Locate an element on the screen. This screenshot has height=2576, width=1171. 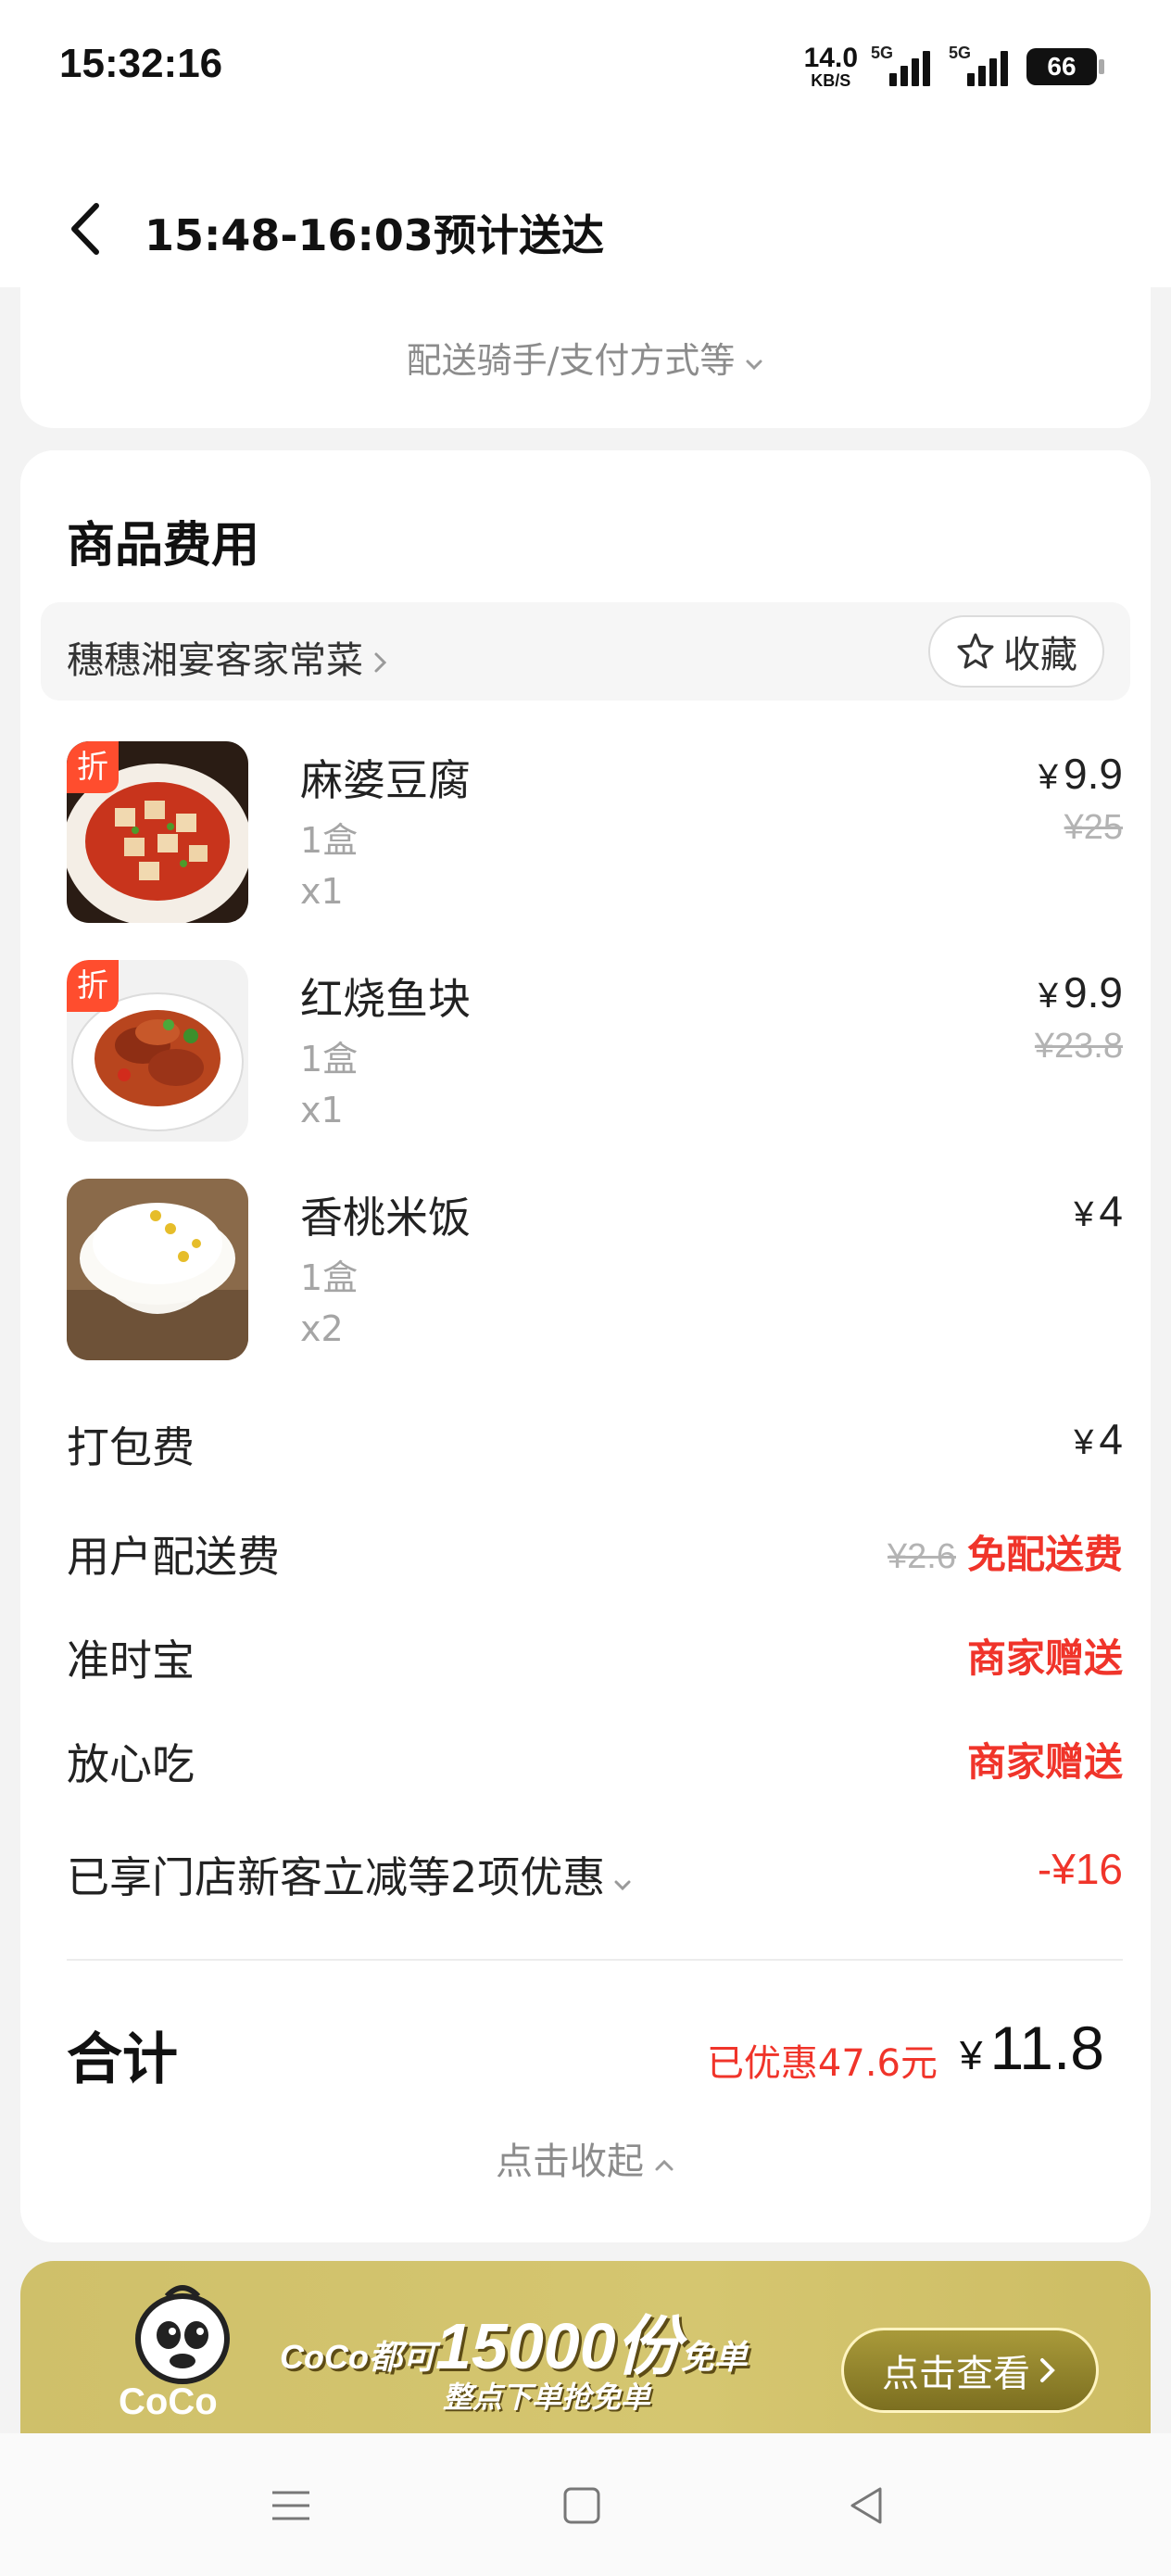
order-item: 折 麻婆豆腐 1盒 x1 ¥9.9 ¥25 is located at coordinates (595, 834).